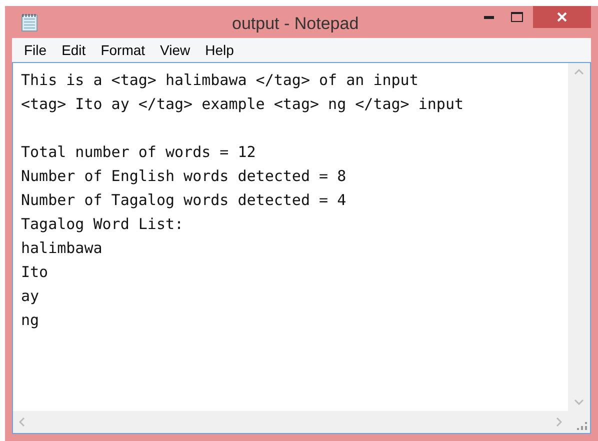 Image resolution: width=598 pixels, height=441 pixels. What do you see at coordinates (73, 50) in the screenshot?
I see `menu-item: Edit` at bounding box center [73, 50].